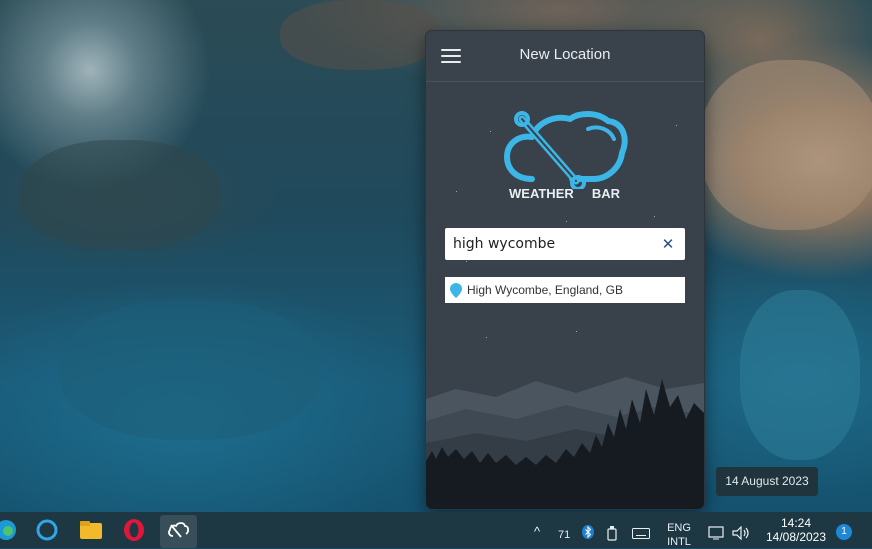  What do you see at coordinates (565, 443) in the screenshot?
I see `mountain-forest-illustration` at bounding box center [565, 443].